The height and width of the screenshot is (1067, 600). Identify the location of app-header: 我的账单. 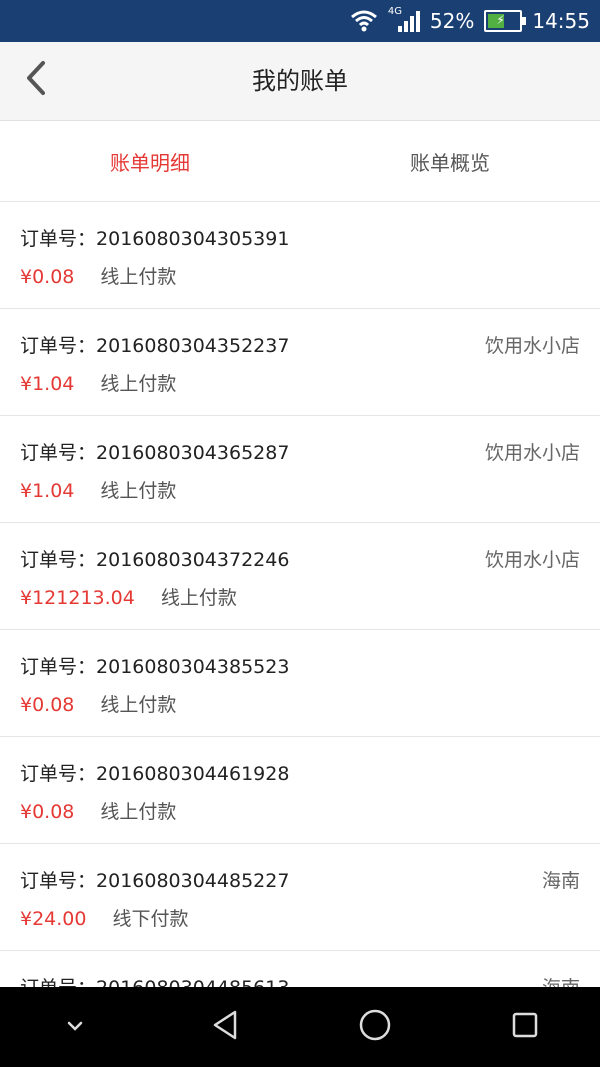
(300, 81).